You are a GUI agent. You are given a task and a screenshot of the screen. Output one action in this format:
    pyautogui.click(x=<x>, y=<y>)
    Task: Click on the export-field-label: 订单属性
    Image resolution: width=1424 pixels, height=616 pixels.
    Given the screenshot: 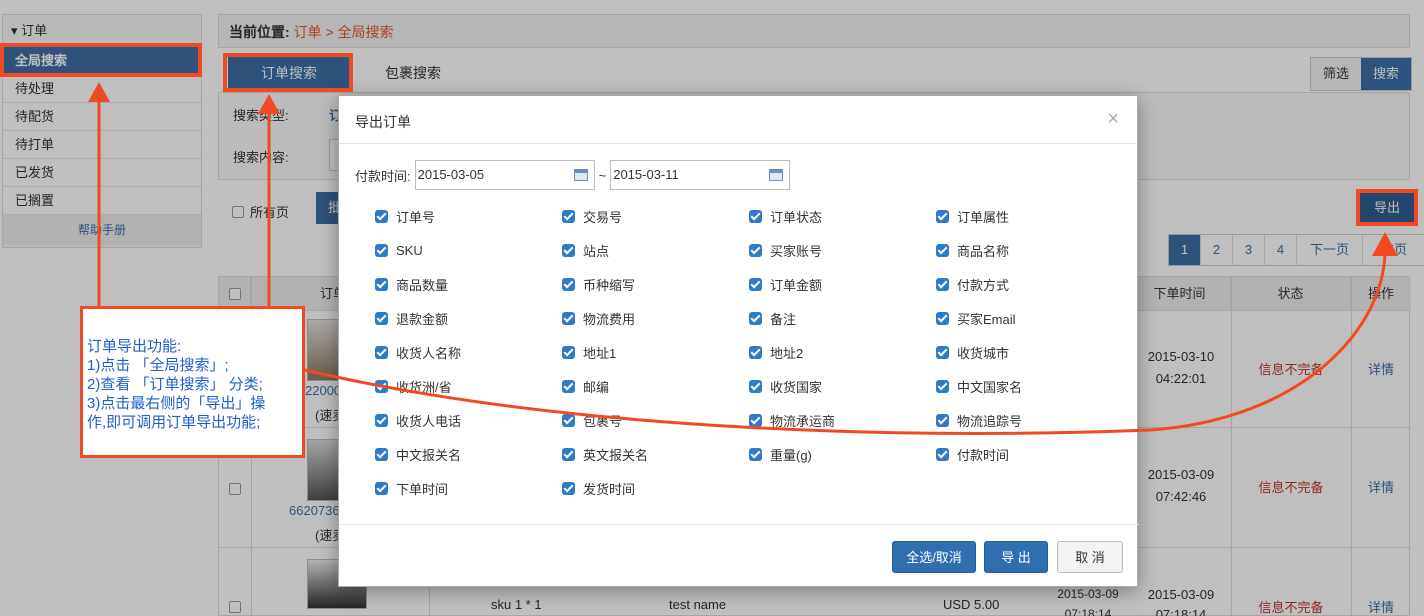 What is the action you would take?
    pyautogui.click(x=983, y=217)
    